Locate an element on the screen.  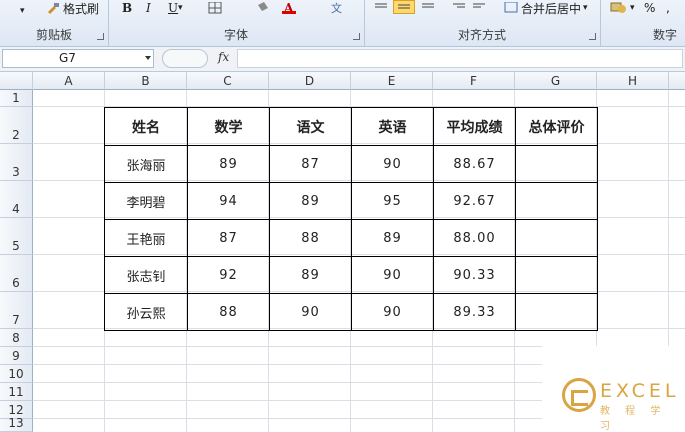
font-color-bar is located at coordinates (289, 12).